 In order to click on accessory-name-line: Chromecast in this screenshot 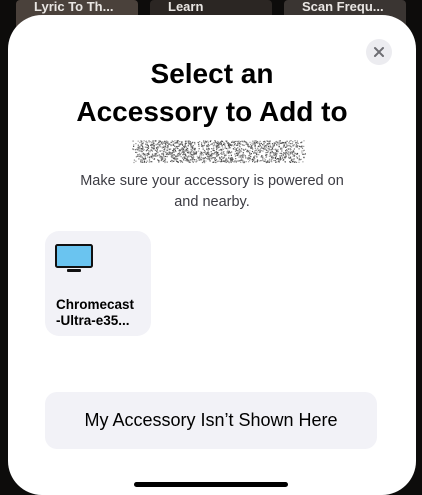, I will do `click(95, 304)`.